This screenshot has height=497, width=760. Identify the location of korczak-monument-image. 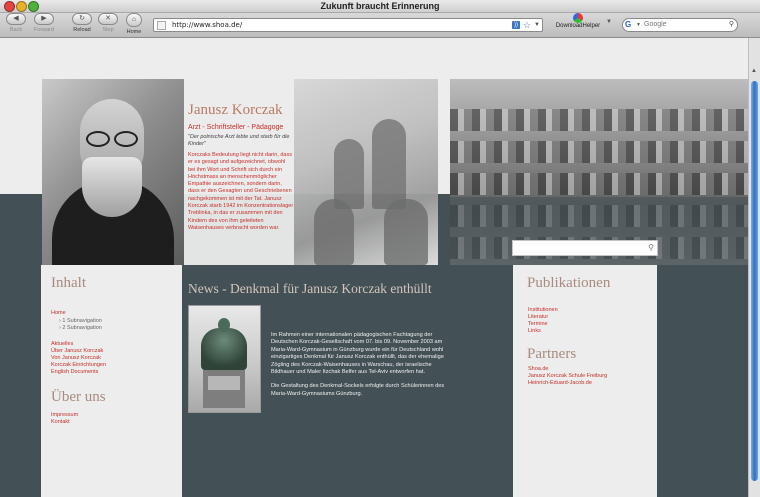
(224, 359).